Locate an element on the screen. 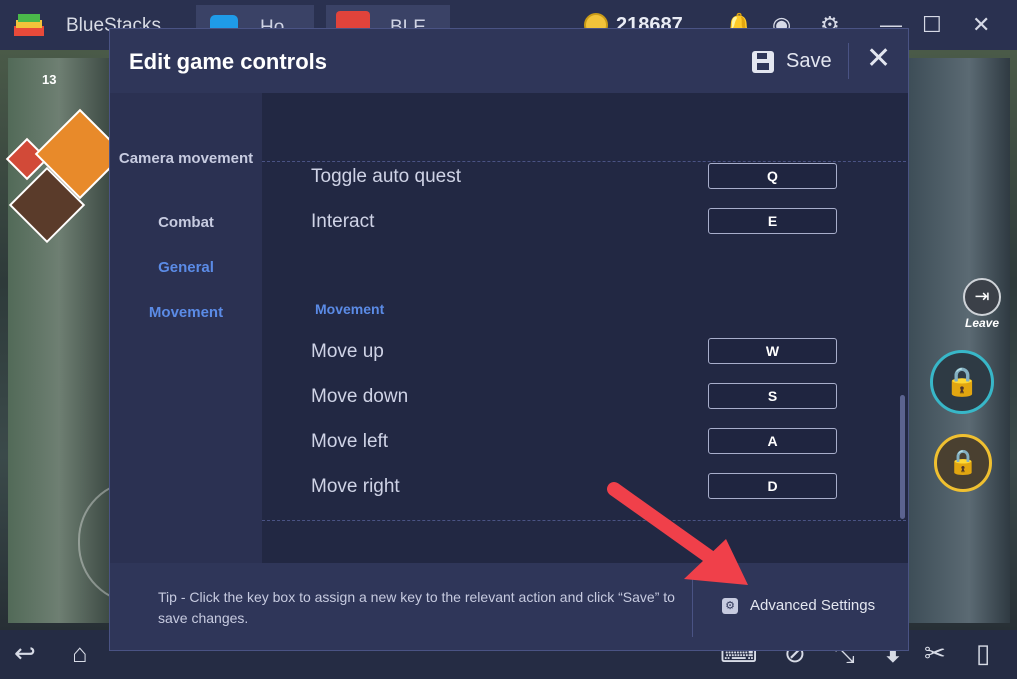  control-label-move-up: Move up is located at coordinates (347, 351).